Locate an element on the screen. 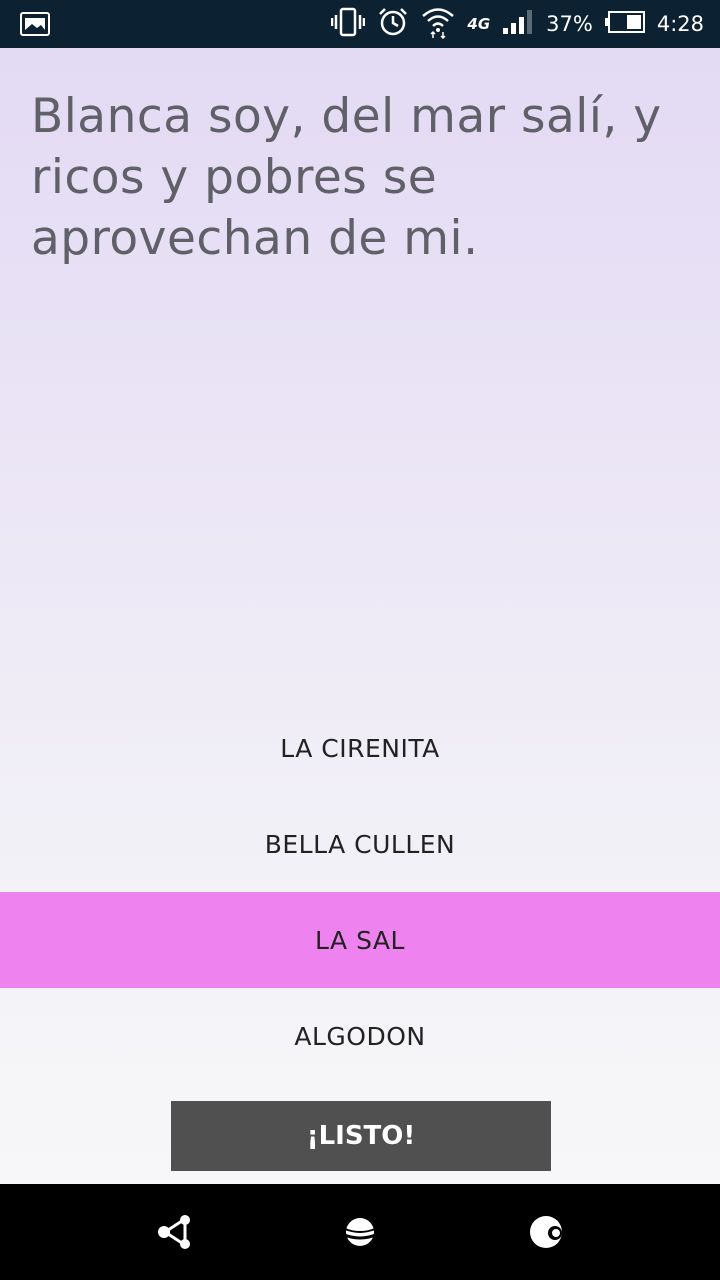 Image resolution: width=720 pixels, height=1280 pixels. clock: 4:28 is located at coordinates (680, 24).